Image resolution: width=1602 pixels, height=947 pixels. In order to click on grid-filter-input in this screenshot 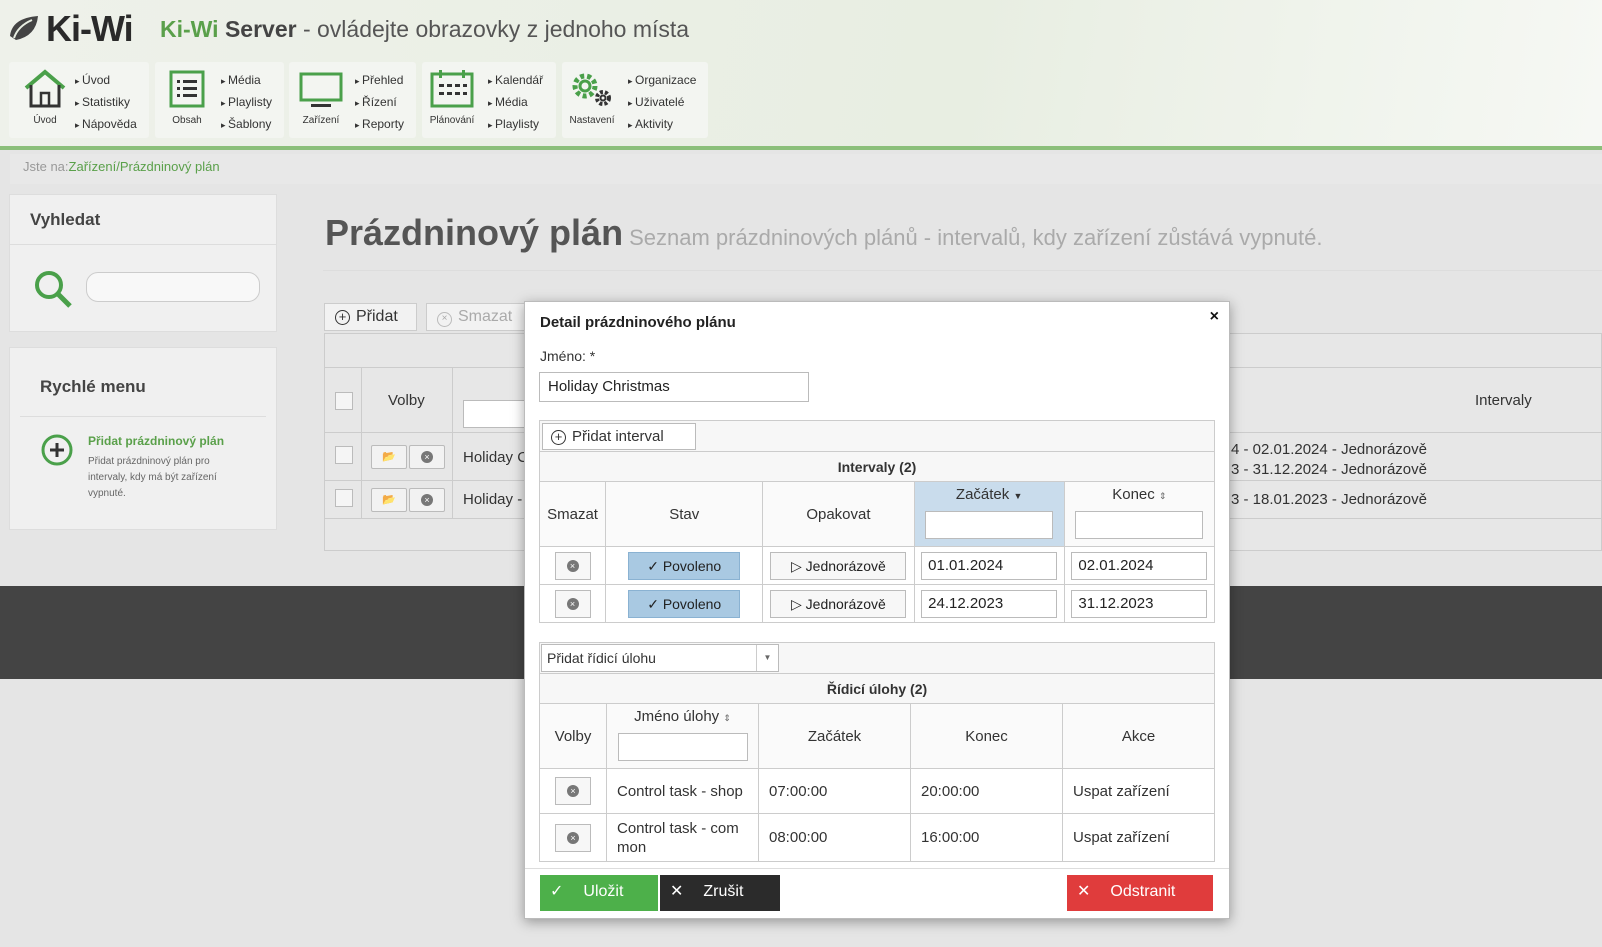, I will do `click(498, 414)`.